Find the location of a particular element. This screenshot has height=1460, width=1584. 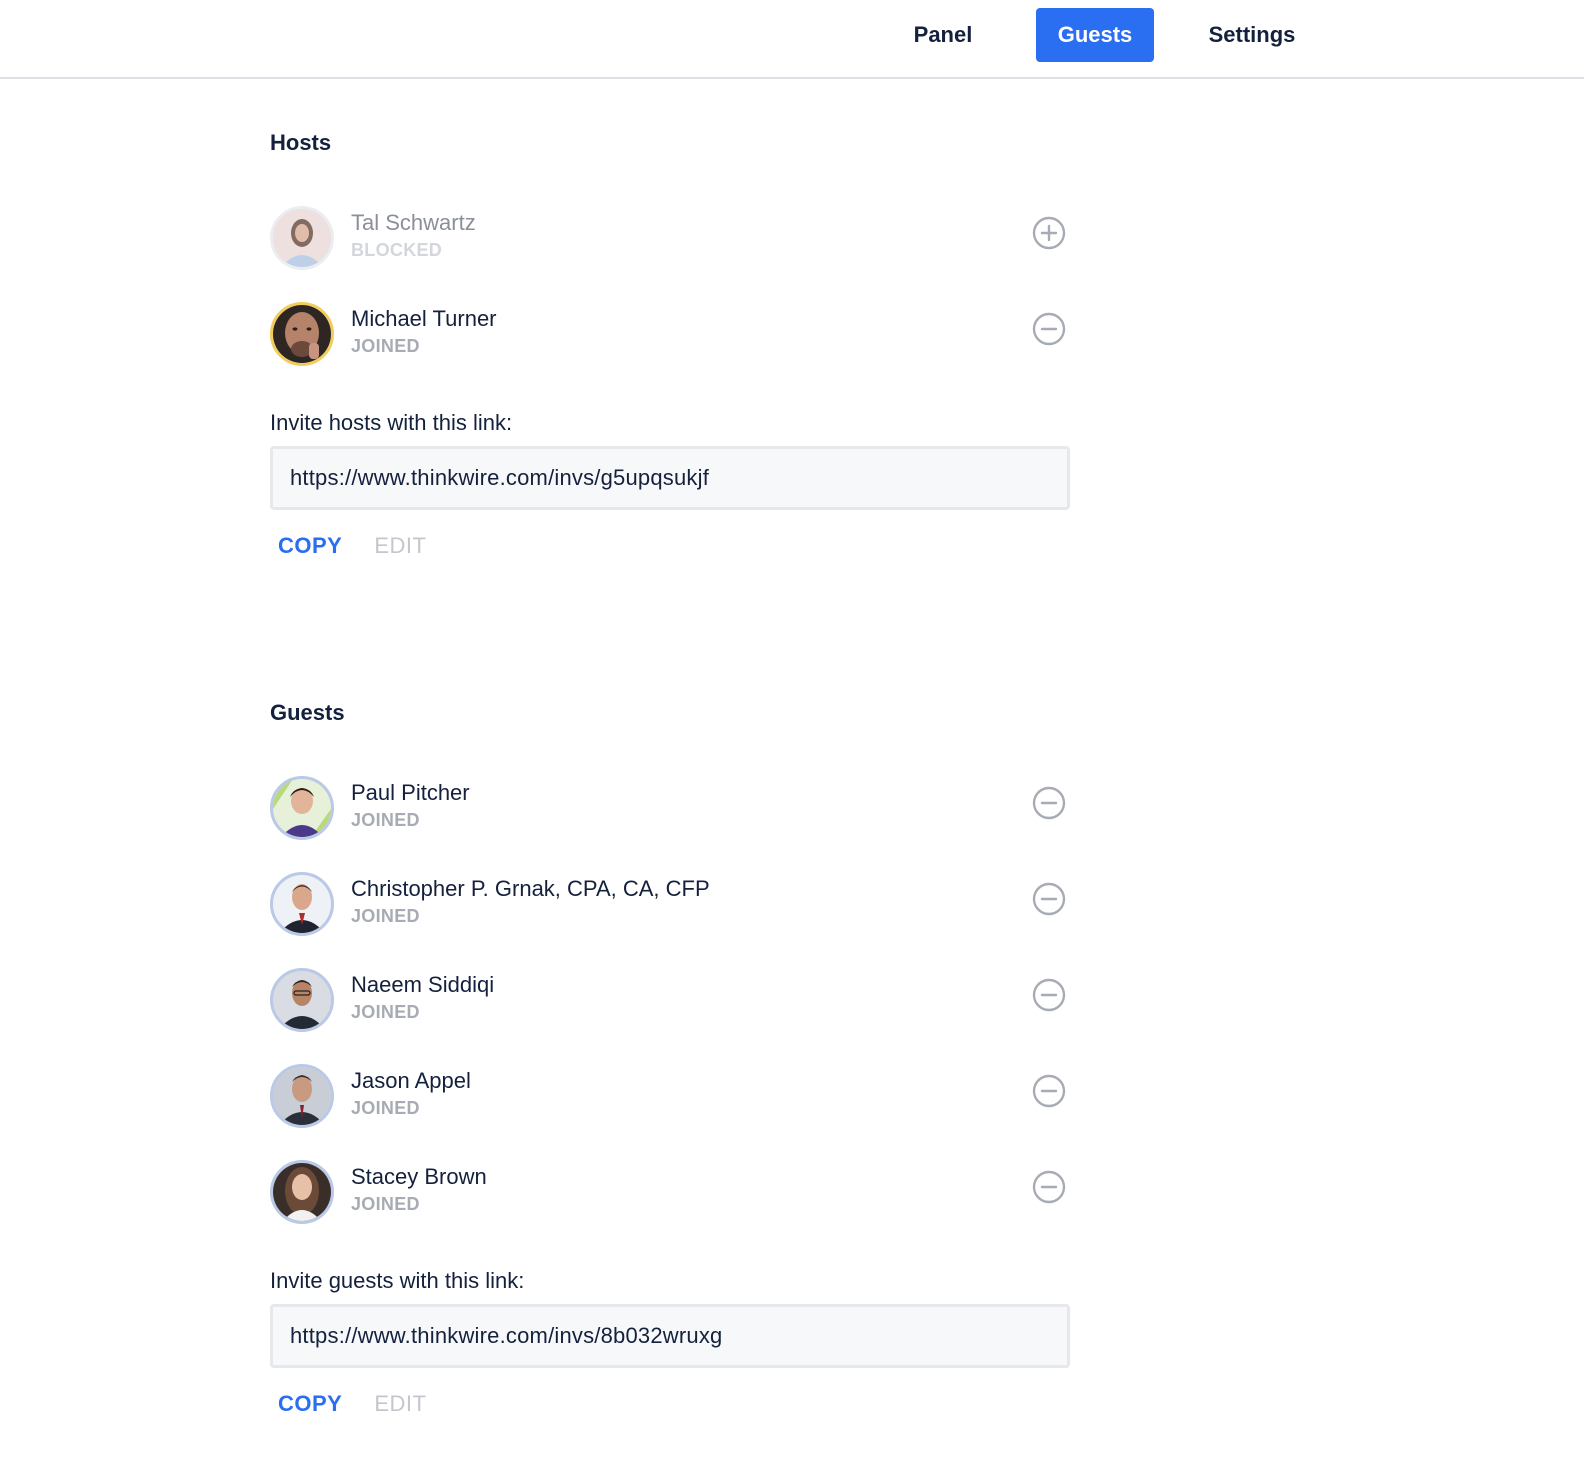

person-name: Paul Pitcher is located at coordinates (410, 792).